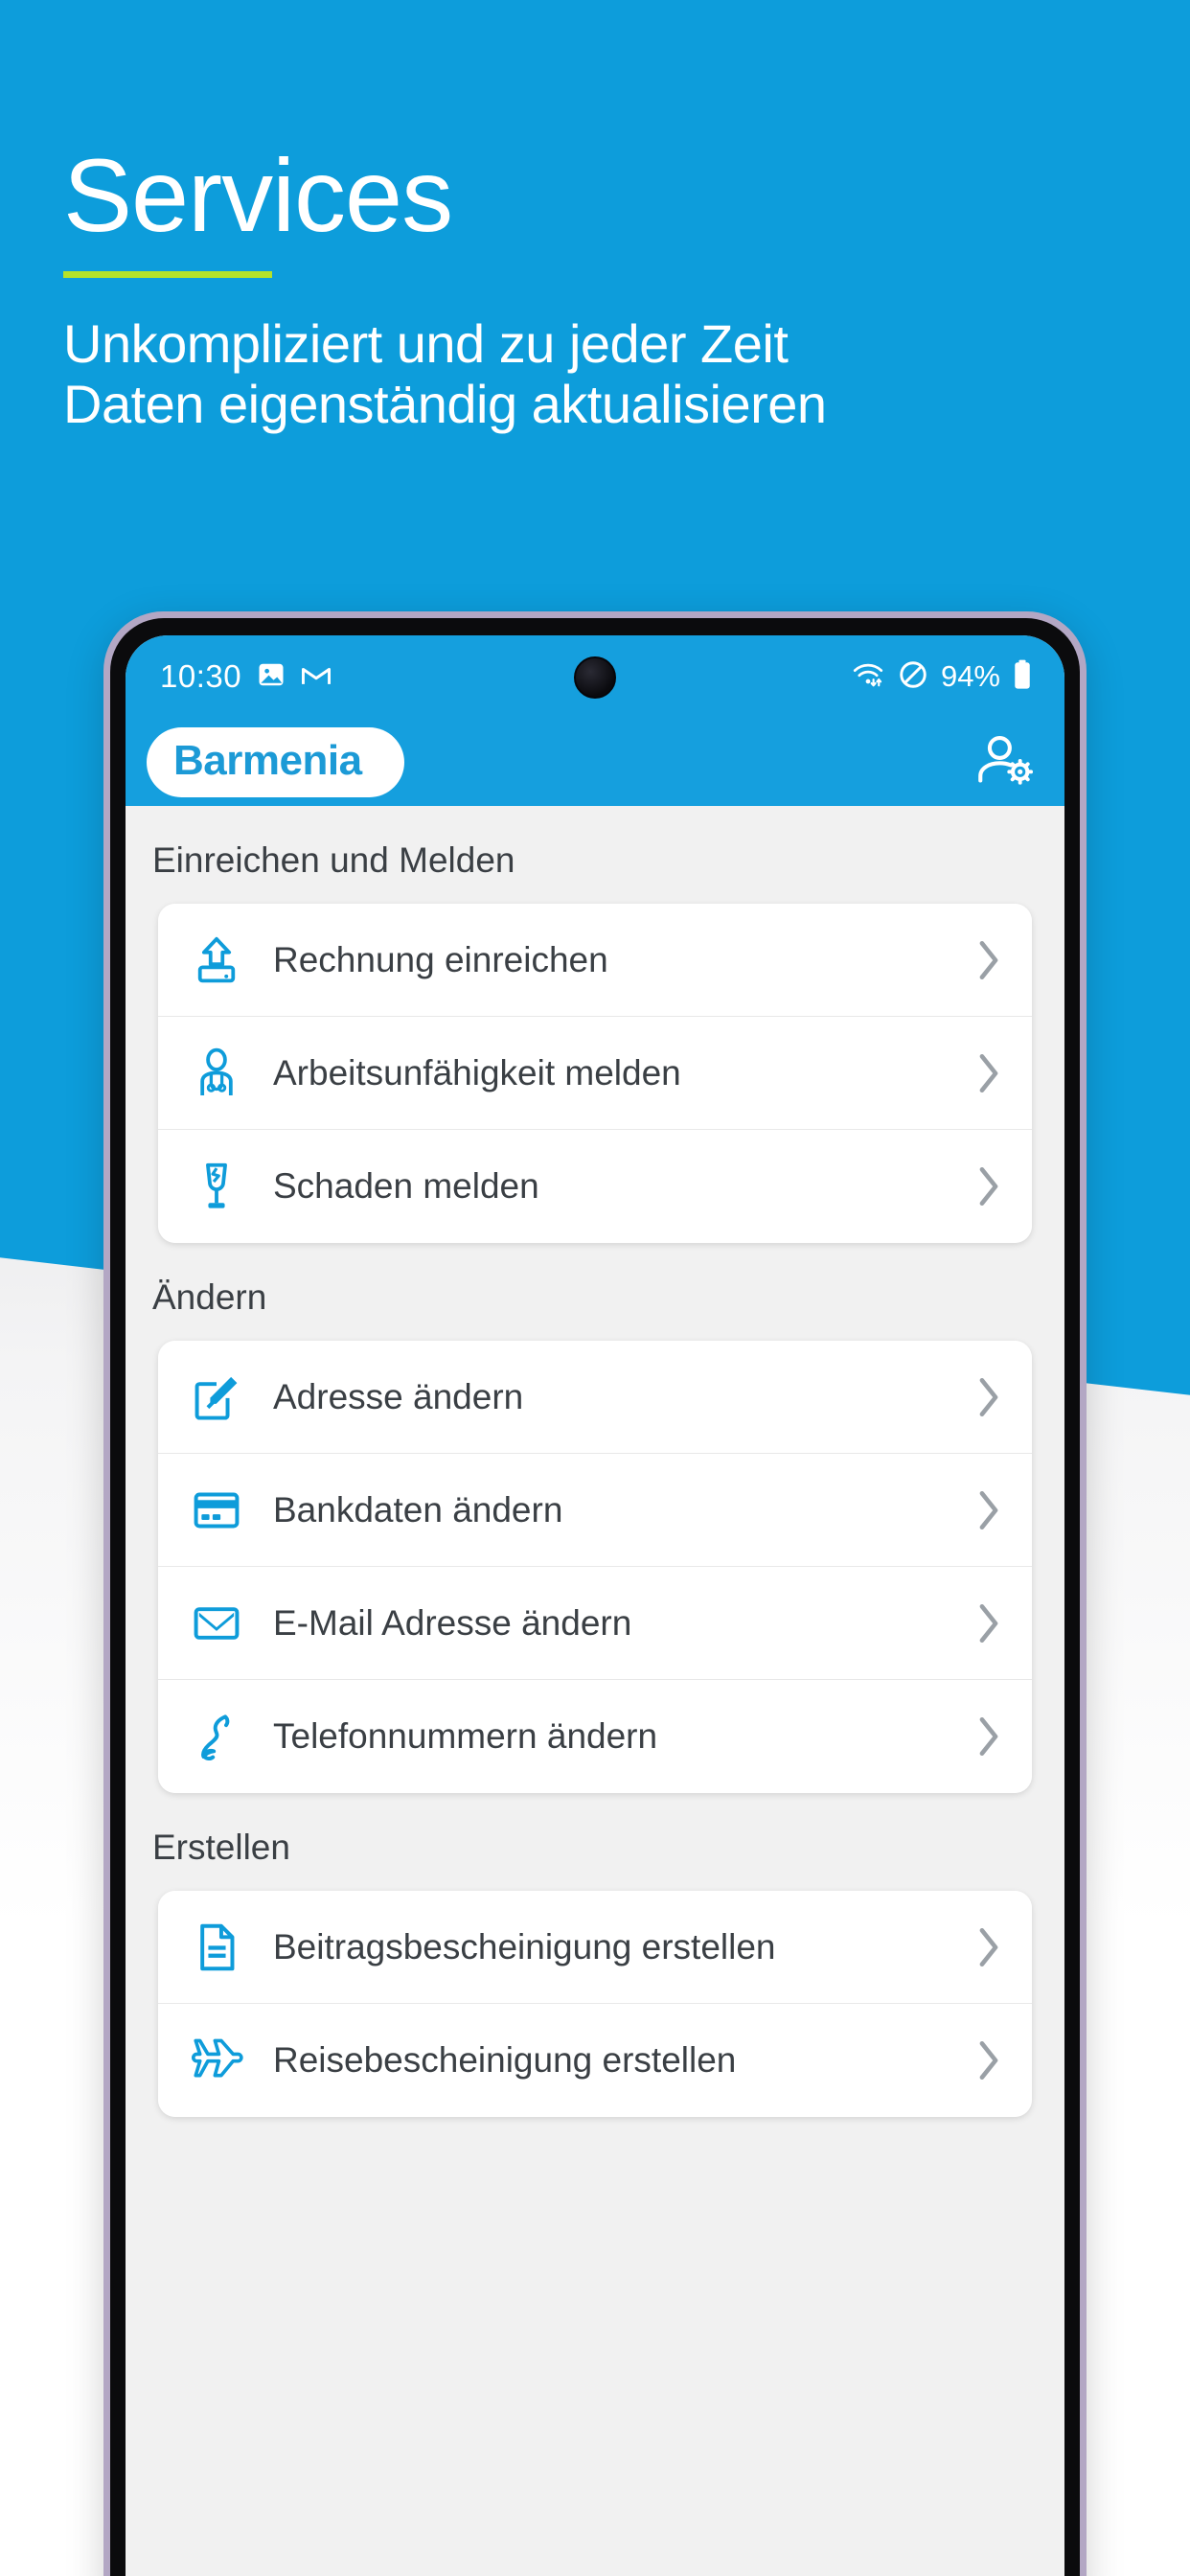 Image resolution: width=1190 pixels, height=2576 pixels. I want to click on account-settings-button, so click(1005, 762).